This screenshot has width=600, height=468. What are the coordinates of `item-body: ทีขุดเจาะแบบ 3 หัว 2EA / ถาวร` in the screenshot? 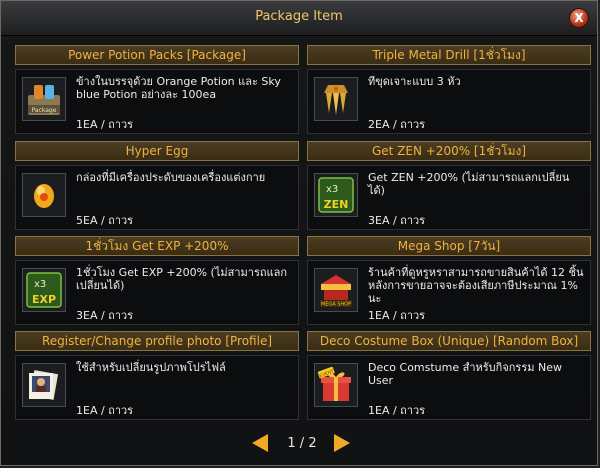 It's located at (449, 101).